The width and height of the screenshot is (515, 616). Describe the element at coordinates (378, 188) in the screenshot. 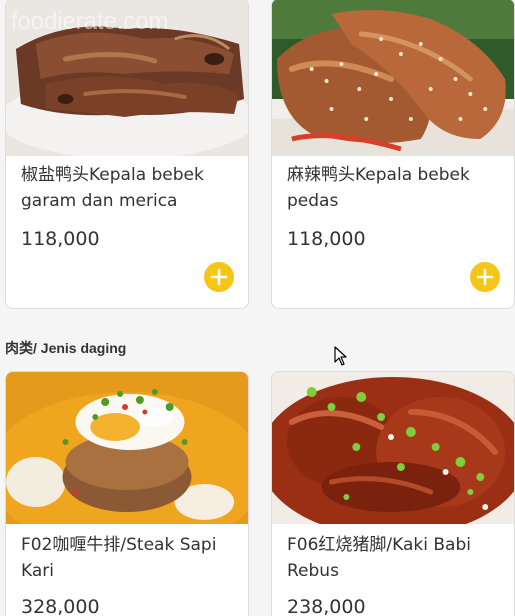

I see `item-name: 麻辣鸭头Kepala bebek pedas` at that location.